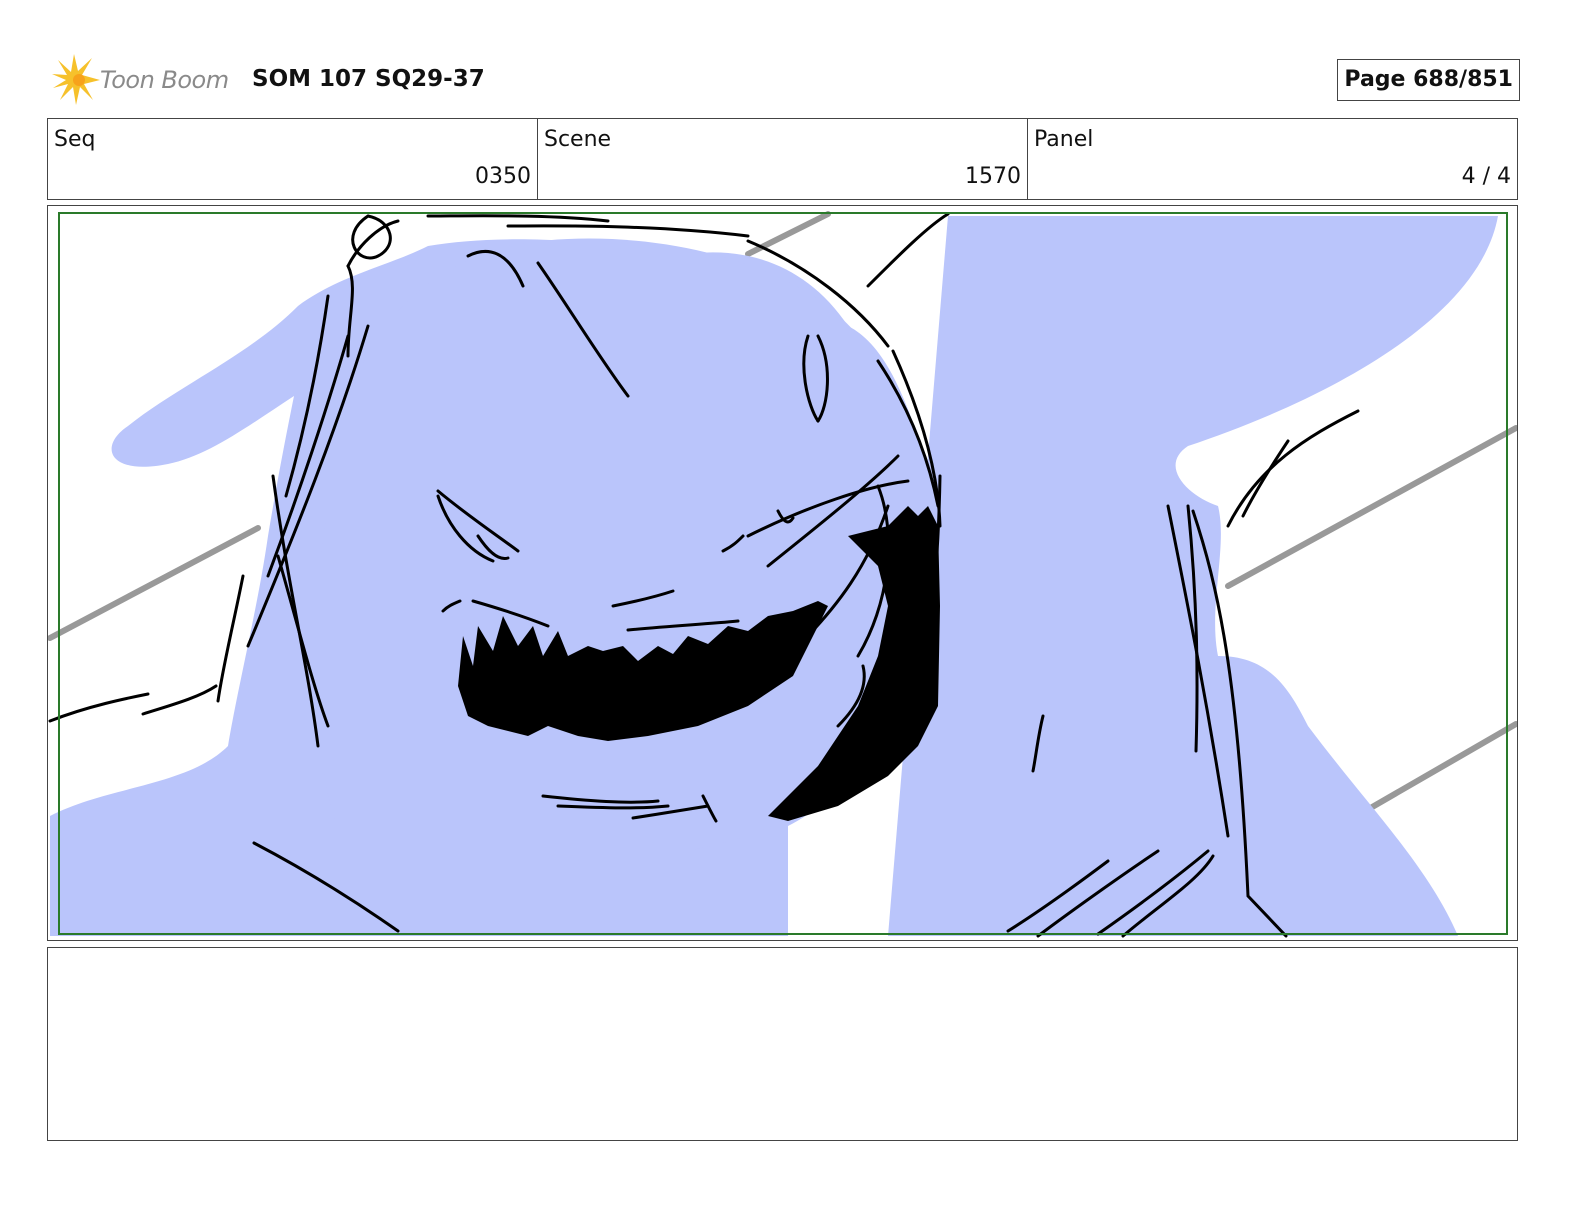 The height and width of the screenshot is (1224, 1584). Describe the element at coordinates (164, 80) in the screenshot. I see `logo-text: Toon Boom` at that location.